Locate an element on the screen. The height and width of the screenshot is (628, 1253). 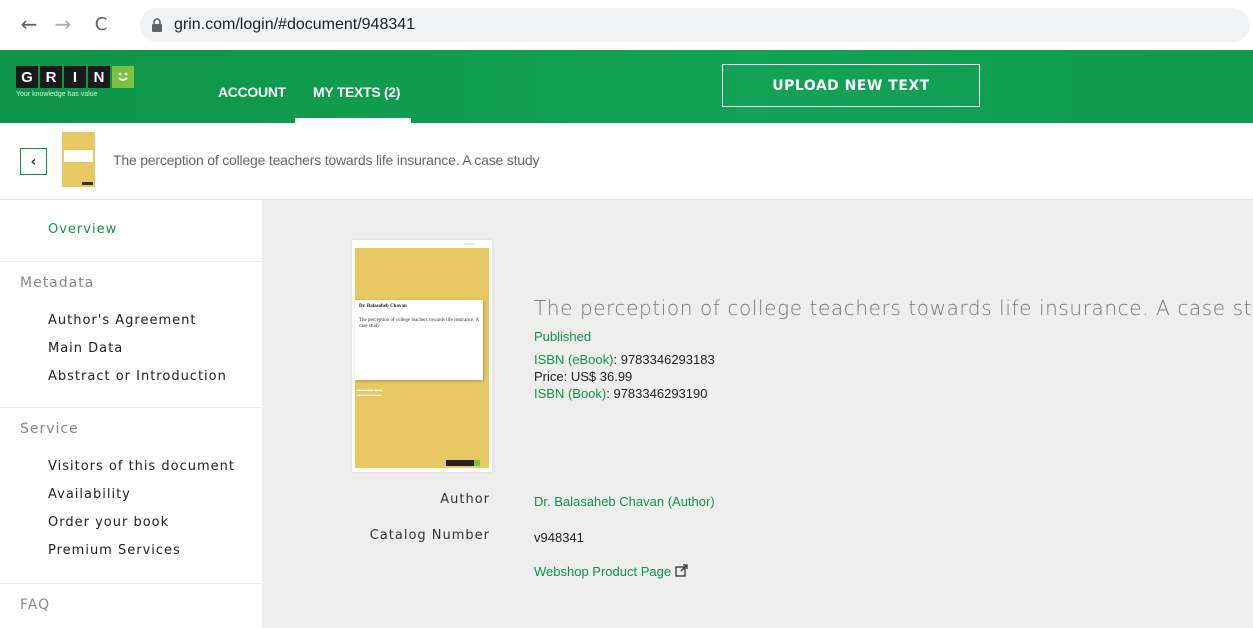
sidebar-item-main-data: Main Data is located at coordinates (85, 348).